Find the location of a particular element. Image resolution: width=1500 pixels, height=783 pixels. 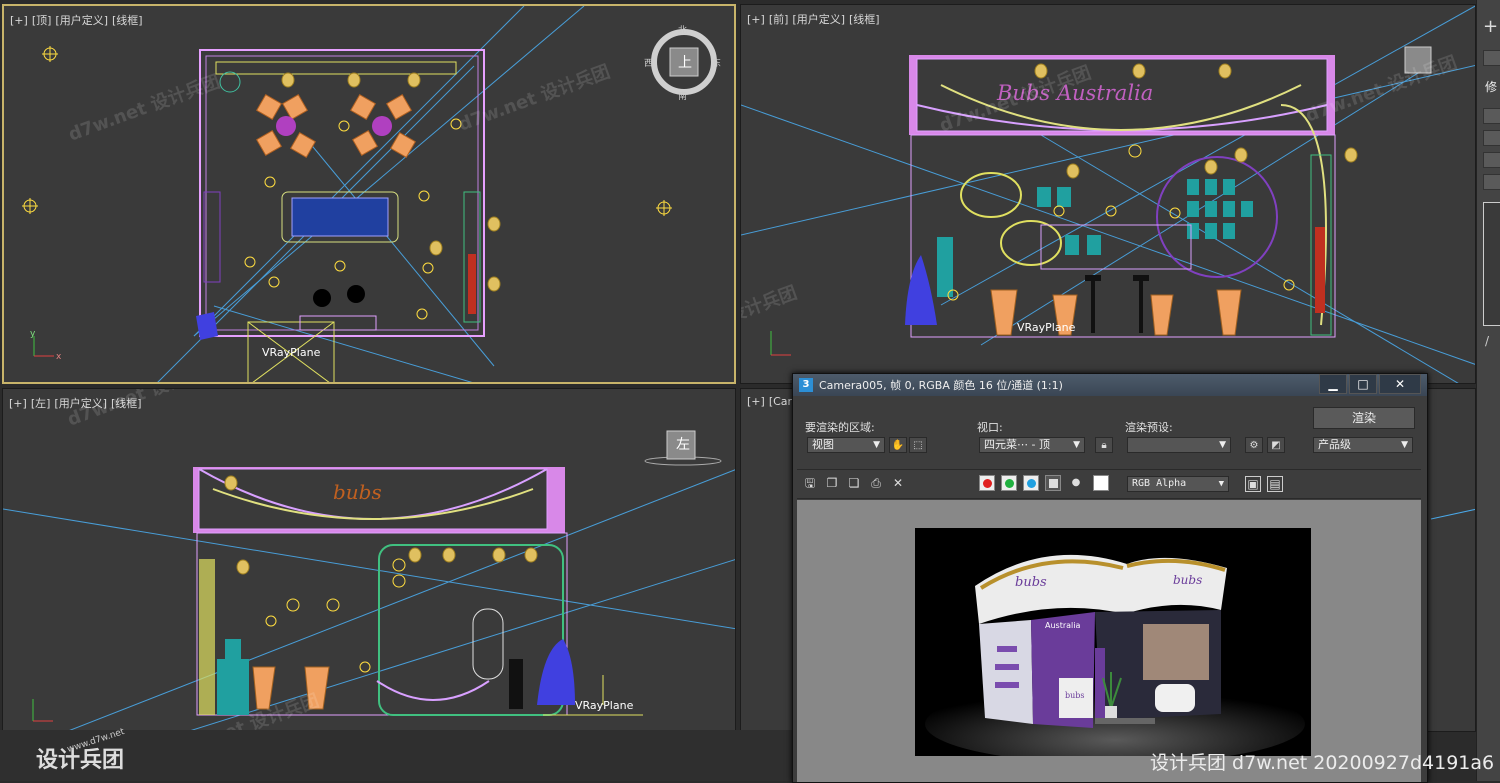

display-channel-dropdown: RGB Alpha ▼ is located at coordinates (1178, 484).